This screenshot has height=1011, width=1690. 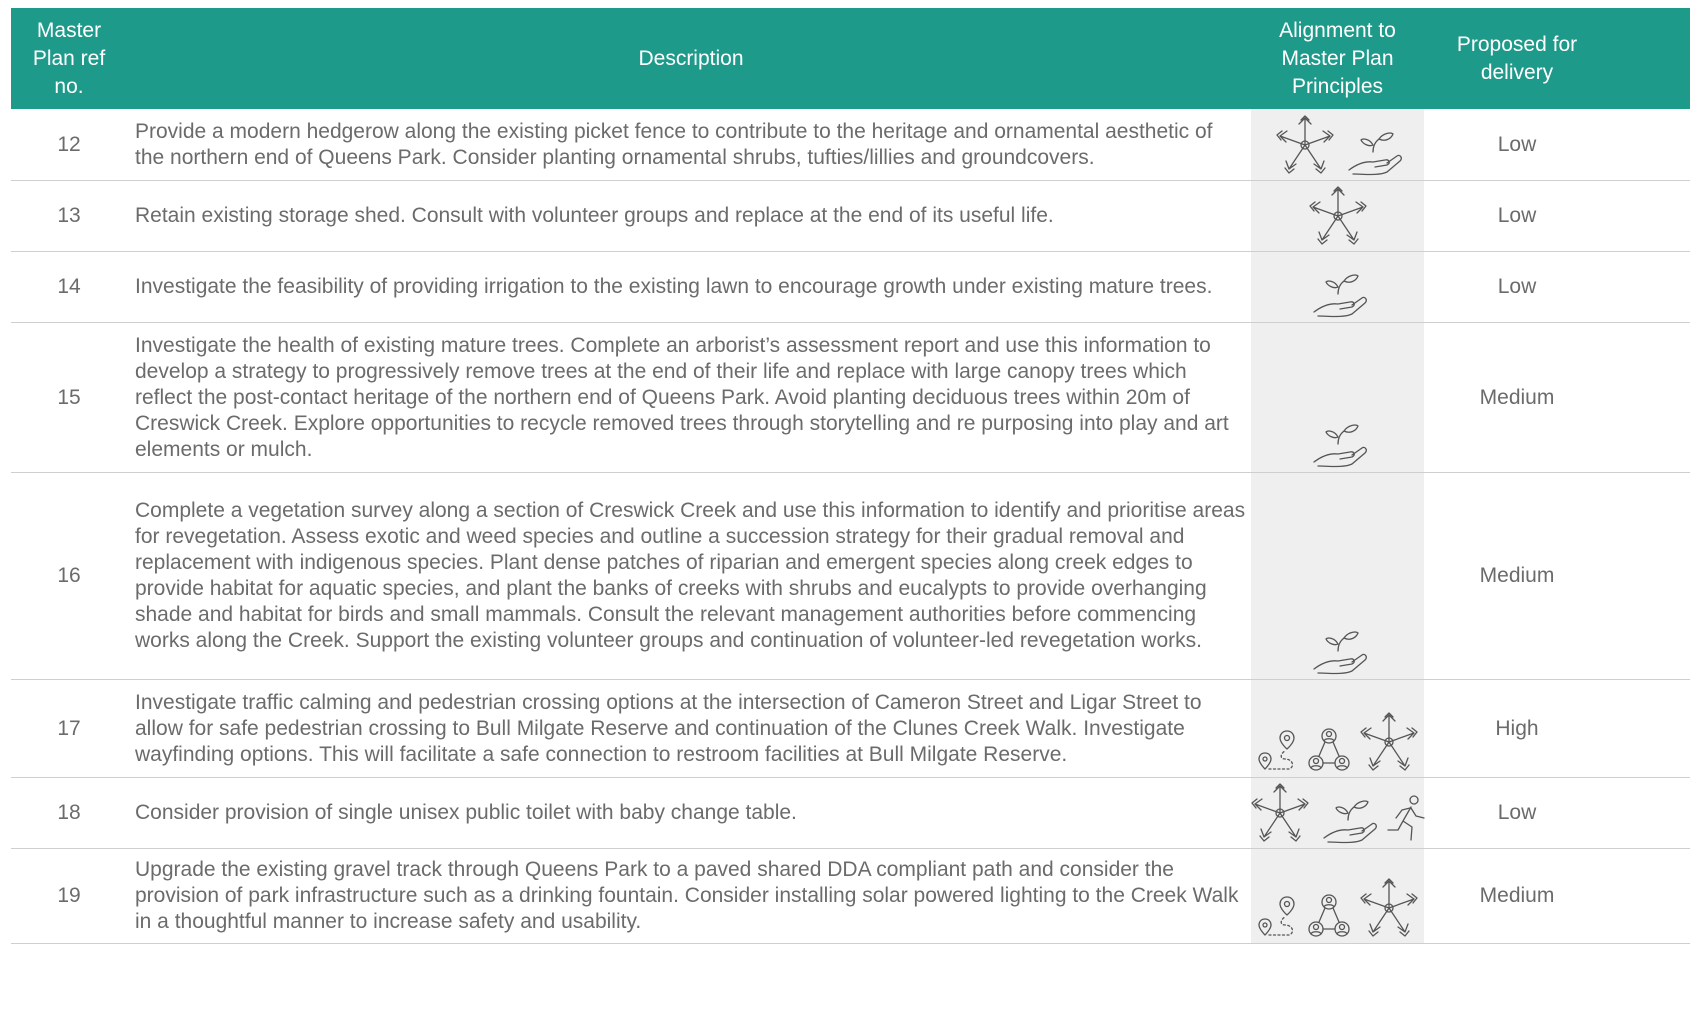 What do you see at coordinates (69, 144) in the screenshot?
I see `row-ref: 12` at bounding box center [69, 144].